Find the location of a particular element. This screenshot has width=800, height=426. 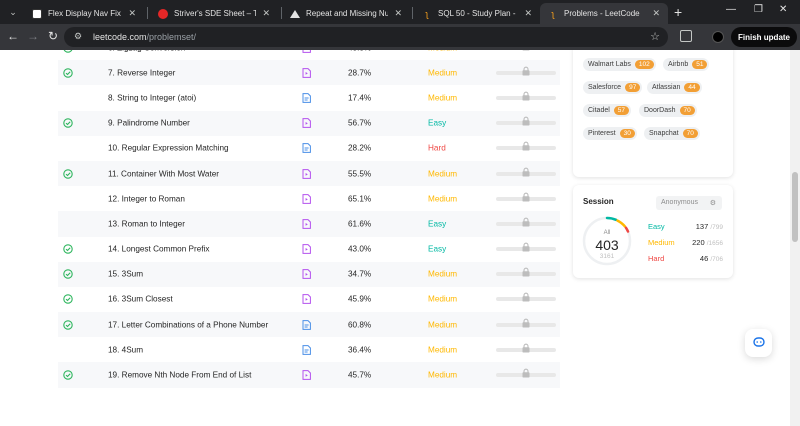

company-chip: Snapchat 70 is located at coordinates (672, 133).